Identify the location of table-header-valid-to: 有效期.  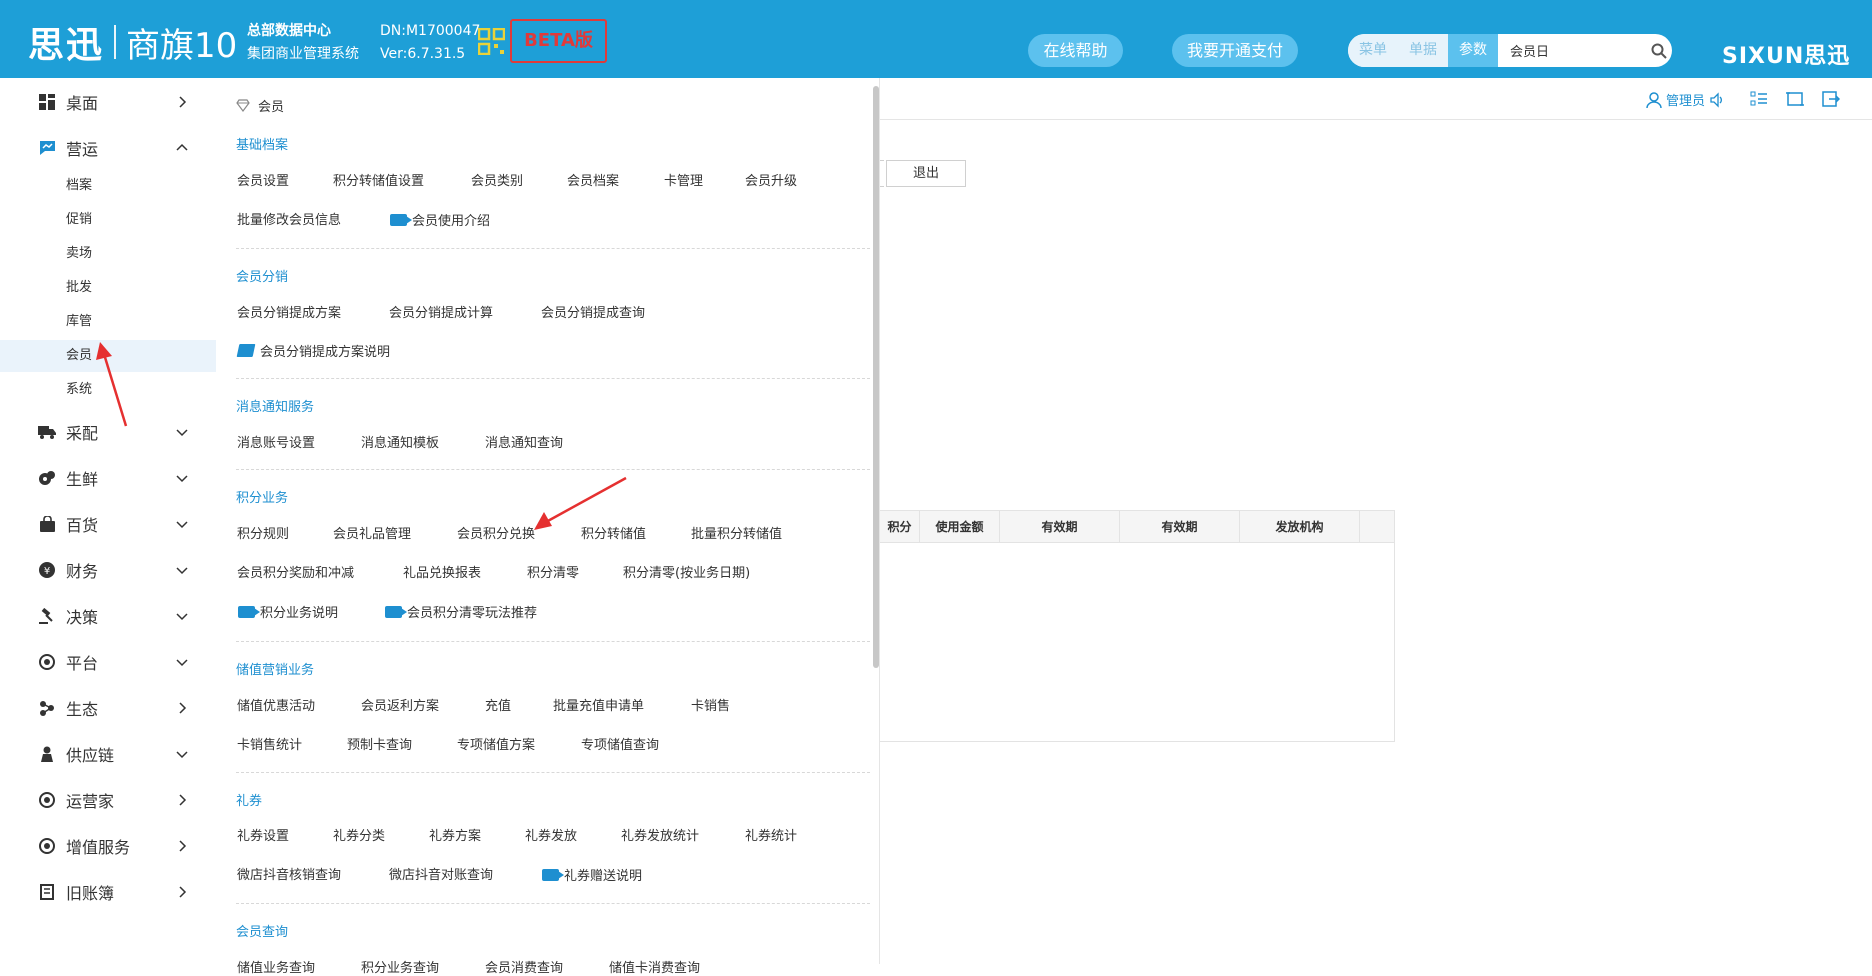
(1180, 527).